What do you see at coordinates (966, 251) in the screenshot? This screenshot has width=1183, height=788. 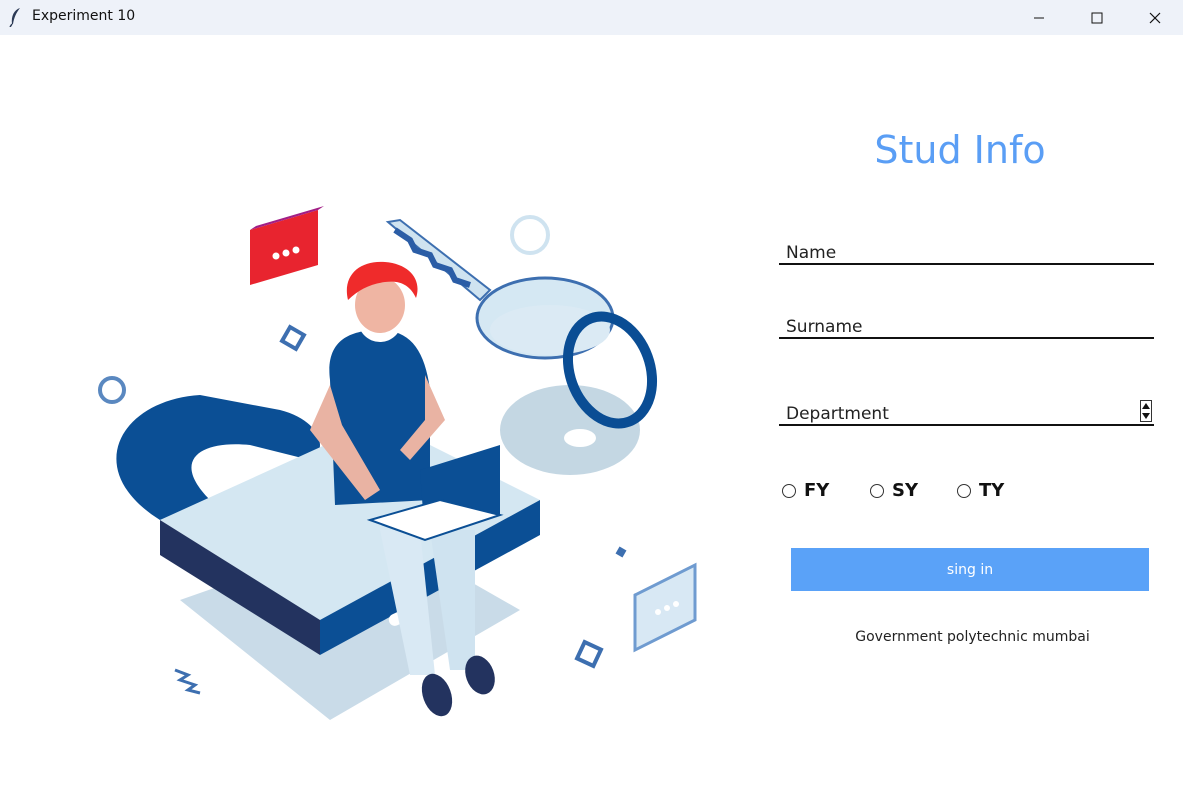 I see `name-field: Name` at bounding box center [966, 251].